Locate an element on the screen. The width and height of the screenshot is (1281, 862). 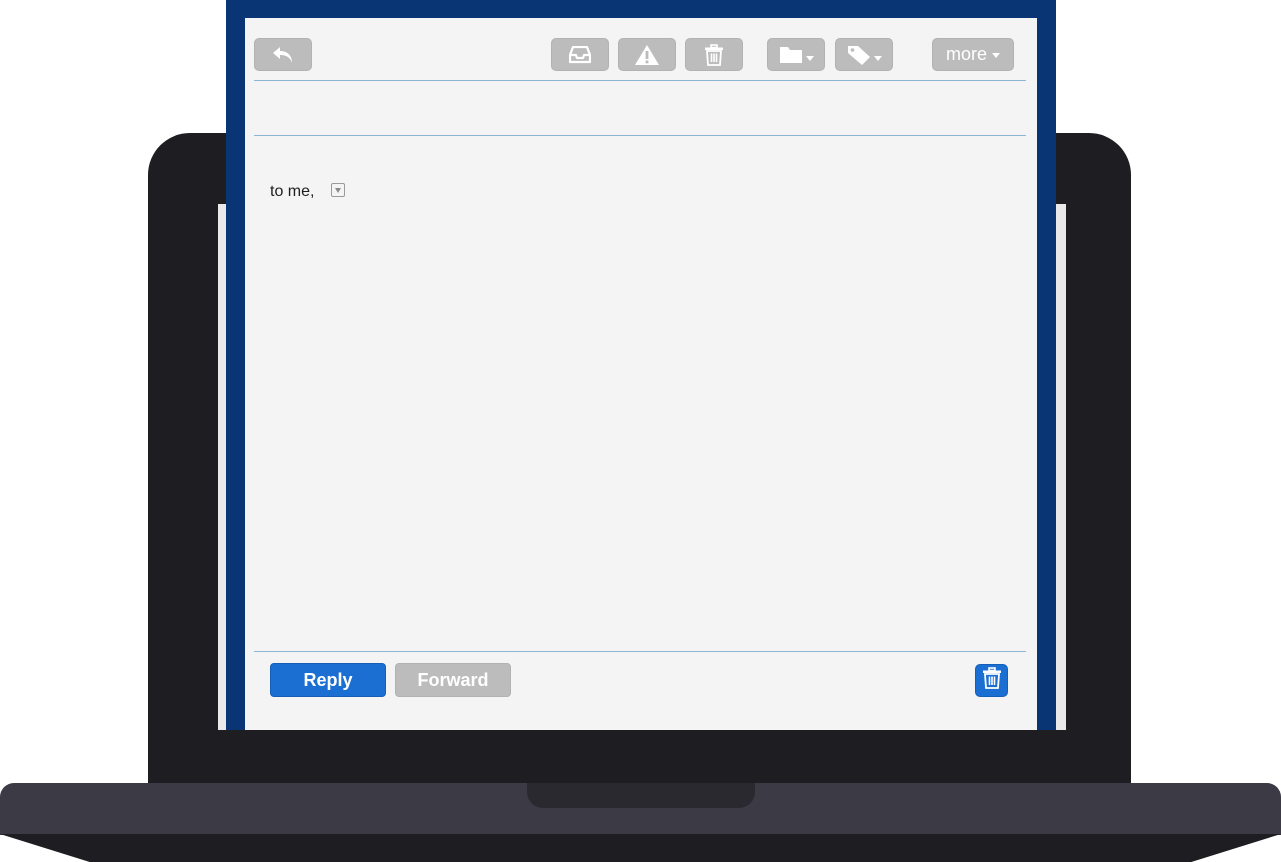
caret-down-icon is located at coordinates (338, 190).